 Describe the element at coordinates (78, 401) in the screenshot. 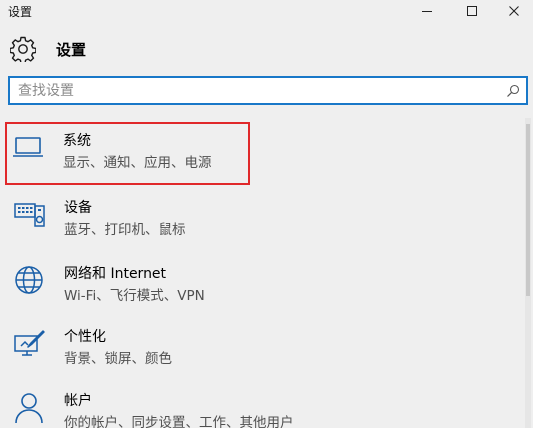

I see `category-name: 帐户` at that location.